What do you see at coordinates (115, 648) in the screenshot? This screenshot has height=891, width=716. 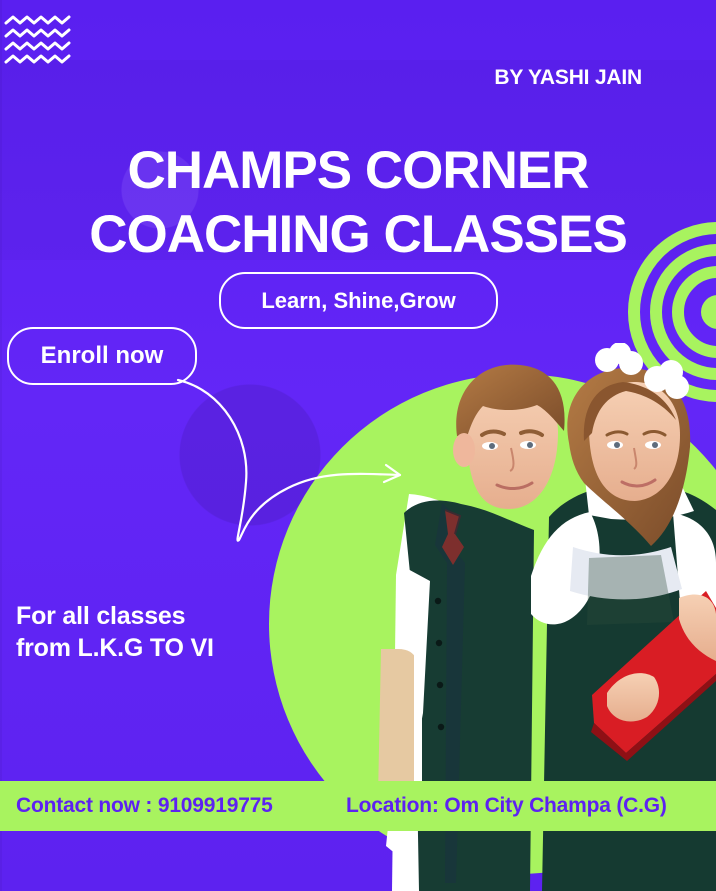 I see `classes-info-line-2: from L.K.G TO VI` at bounding box center [115, 648].